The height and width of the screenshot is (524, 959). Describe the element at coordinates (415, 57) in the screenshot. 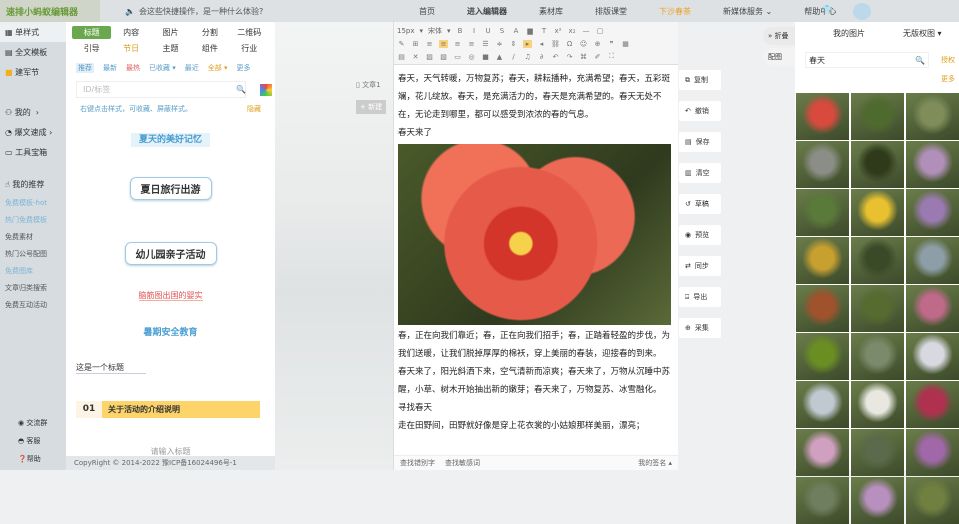

I see `clear-icon: ✕` at that location.